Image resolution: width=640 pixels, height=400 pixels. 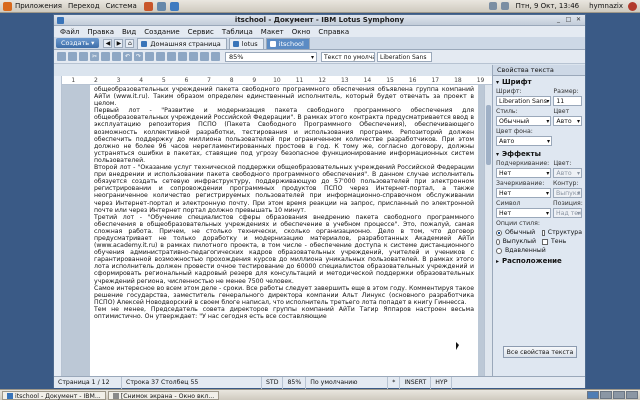 What do you see at coordinates (40, 6) in the screenshot?
I see `panel-menu-applications: Приложения` at bounding box center [40, 6].